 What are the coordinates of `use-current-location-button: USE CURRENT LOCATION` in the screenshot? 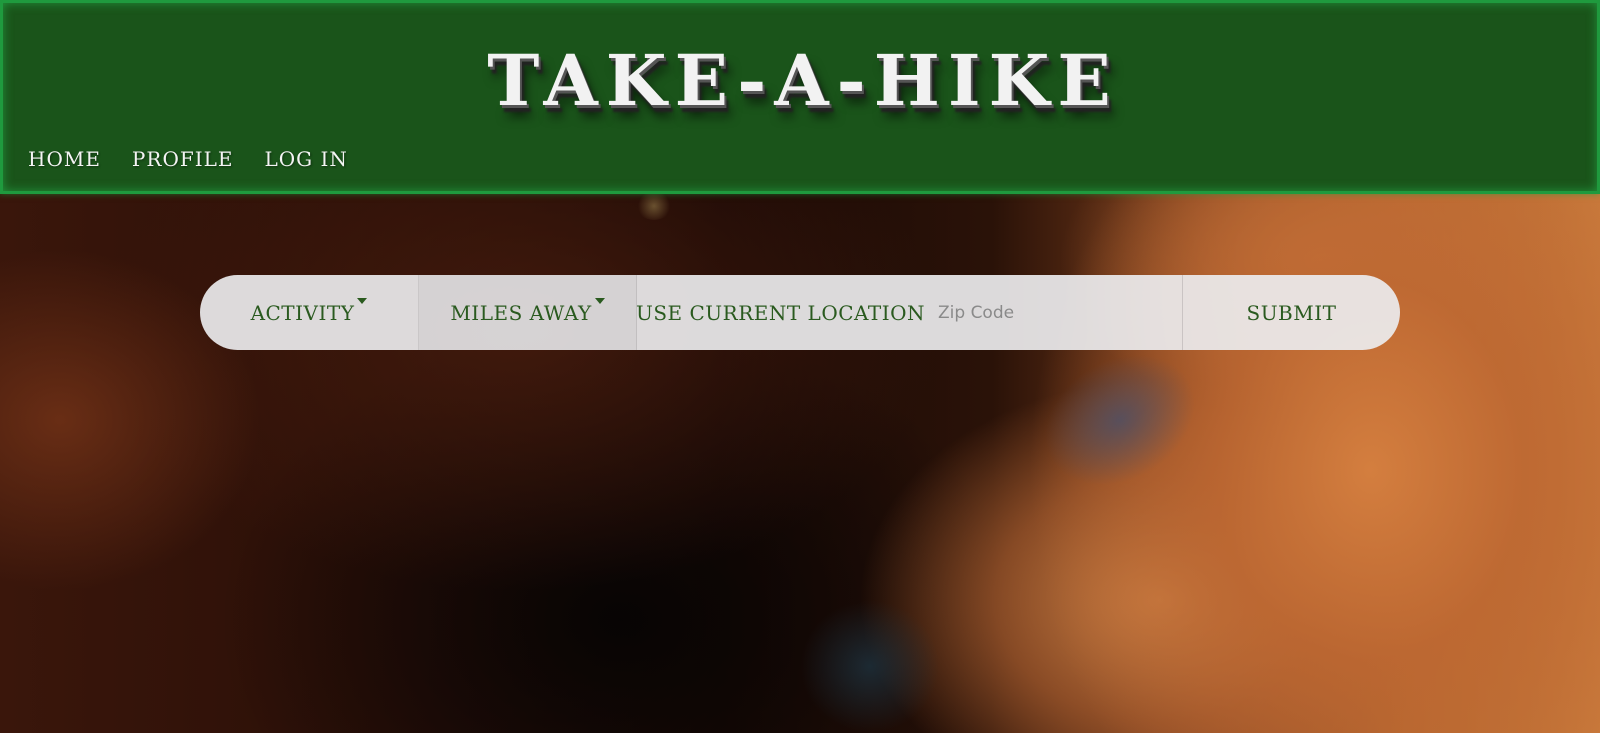 It's located at (780, 312).